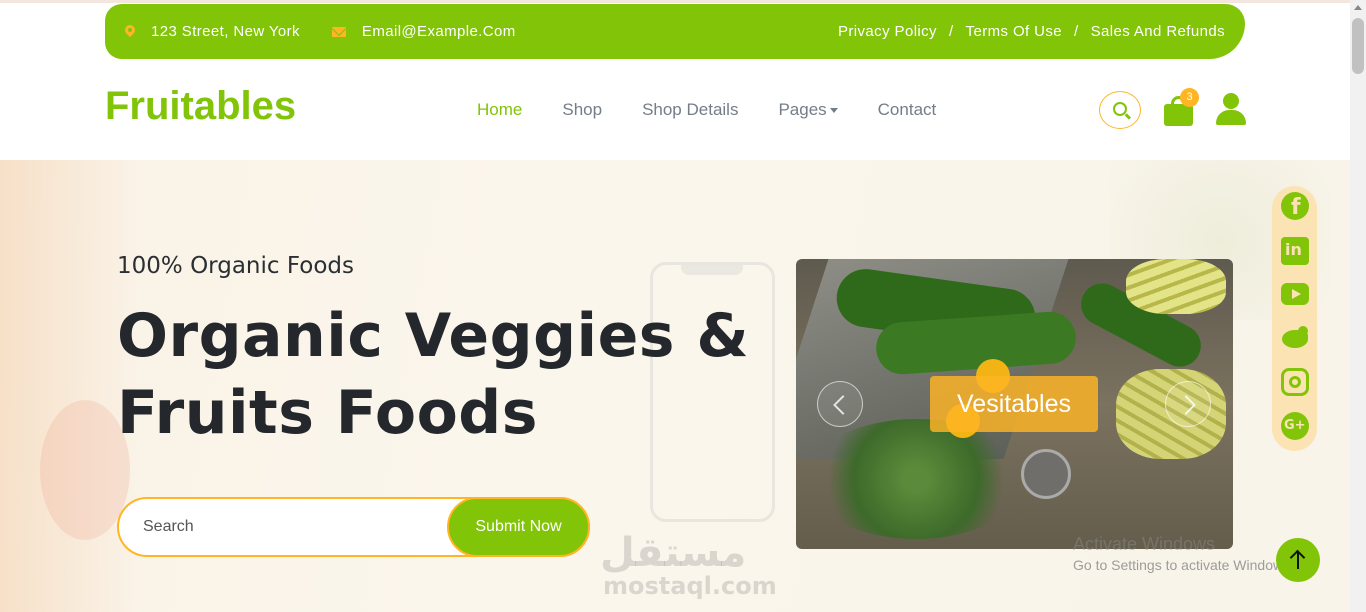 This screenshot has height=612, width=1366. I want to click on carousel-image-beans, so click(1176, 286).